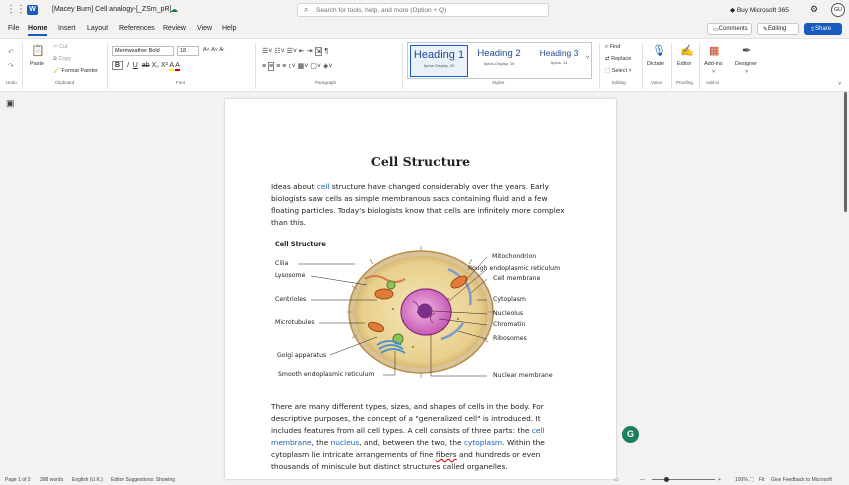 This screenshot has height=485, width=849. I want to click on navigation-pane-icon: ▣, so click(10, 103).